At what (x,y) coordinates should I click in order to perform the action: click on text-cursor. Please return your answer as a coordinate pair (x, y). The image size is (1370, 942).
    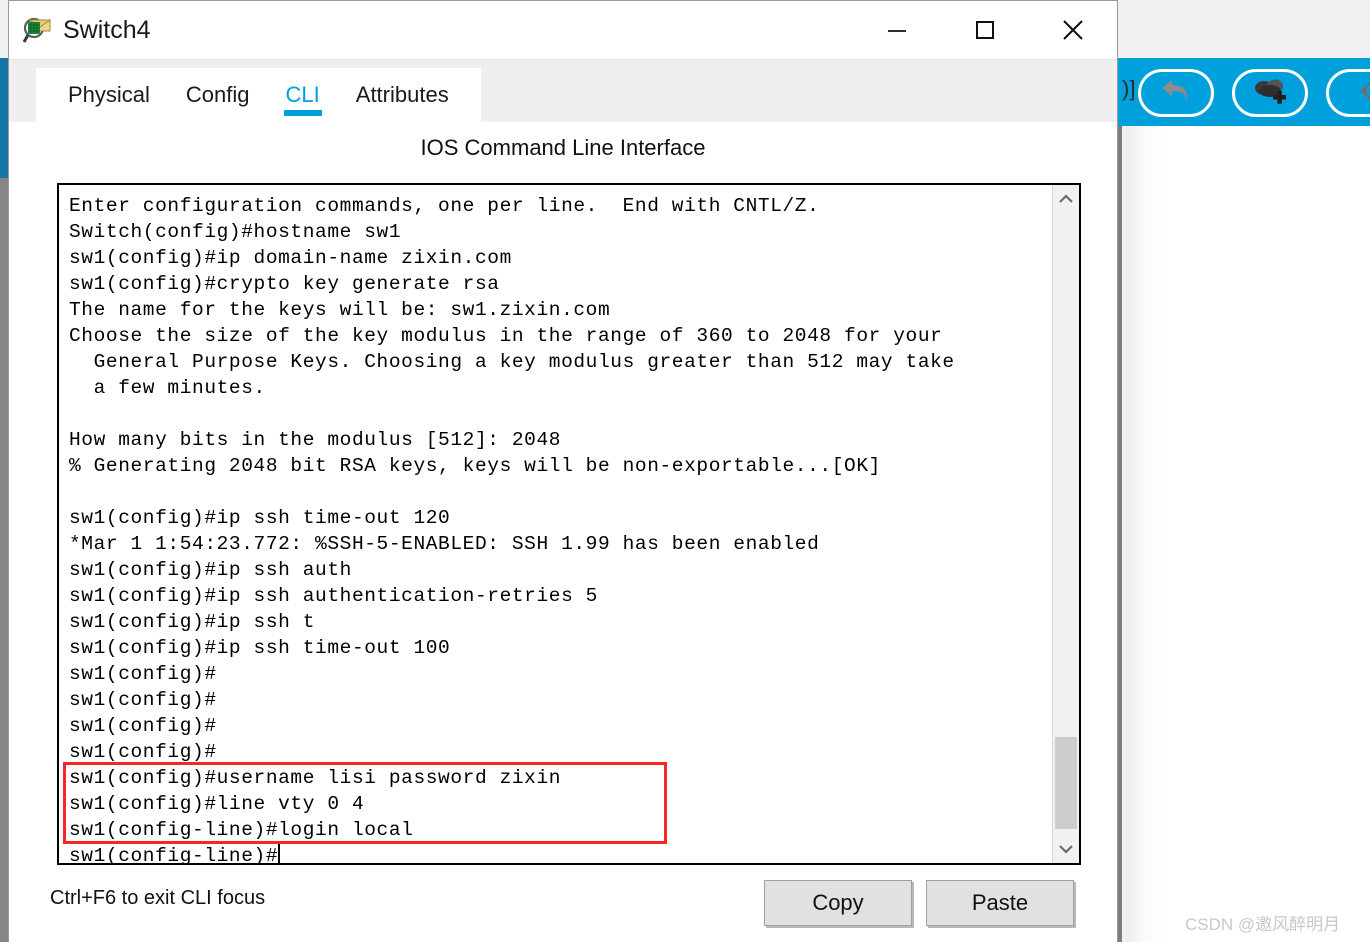
    Looking at the image, I should click on (279, 853).